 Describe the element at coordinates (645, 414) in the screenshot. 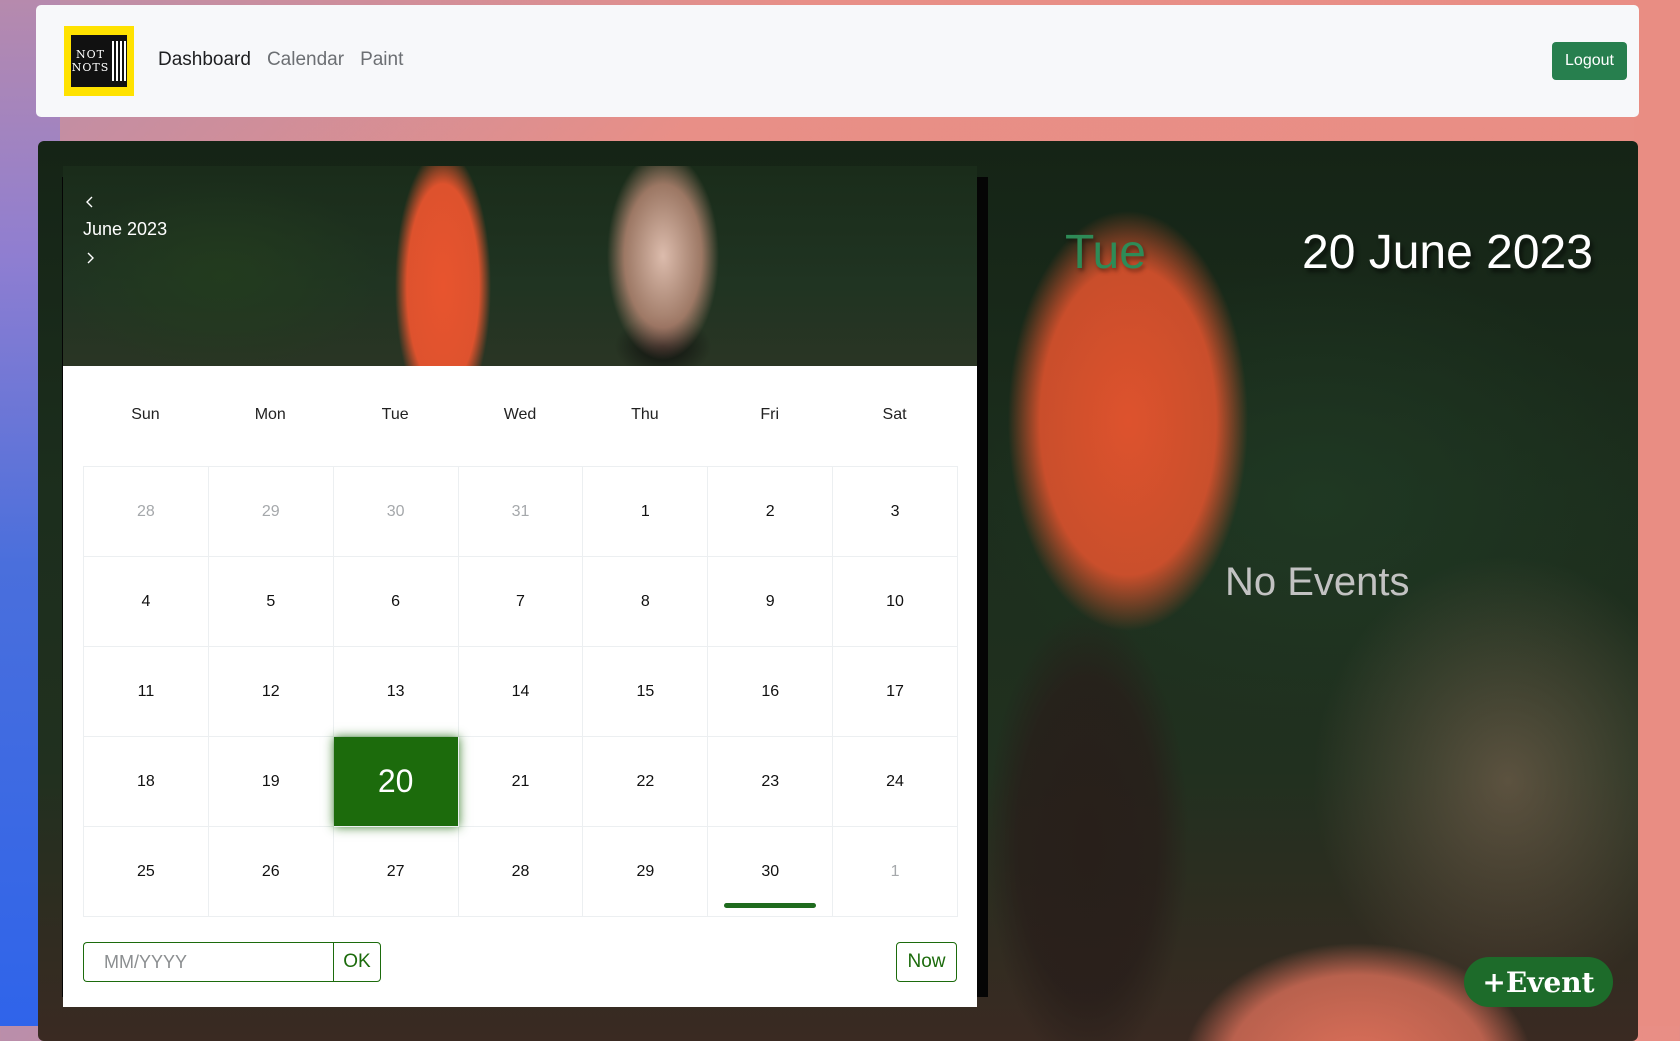

I see `weekday-label: Thu` at that location.